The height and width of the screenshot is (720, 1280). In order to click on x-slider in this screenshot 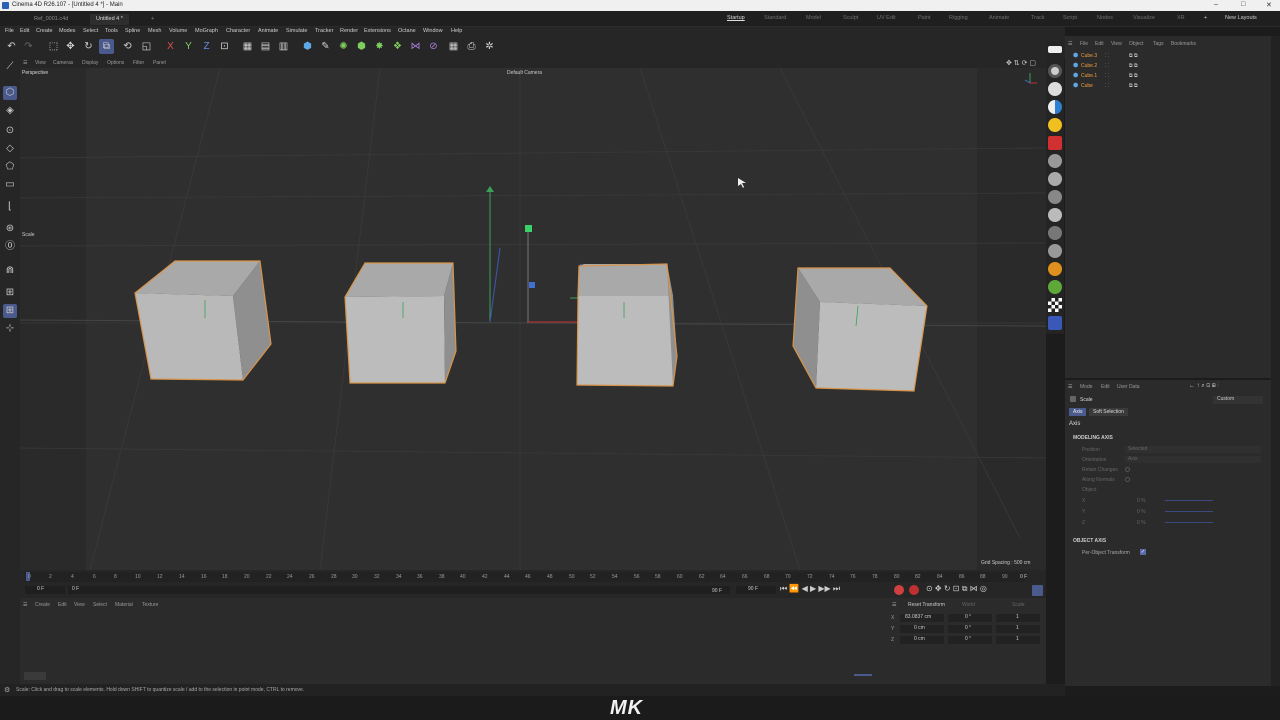, I will do `click(1189, 500)`.